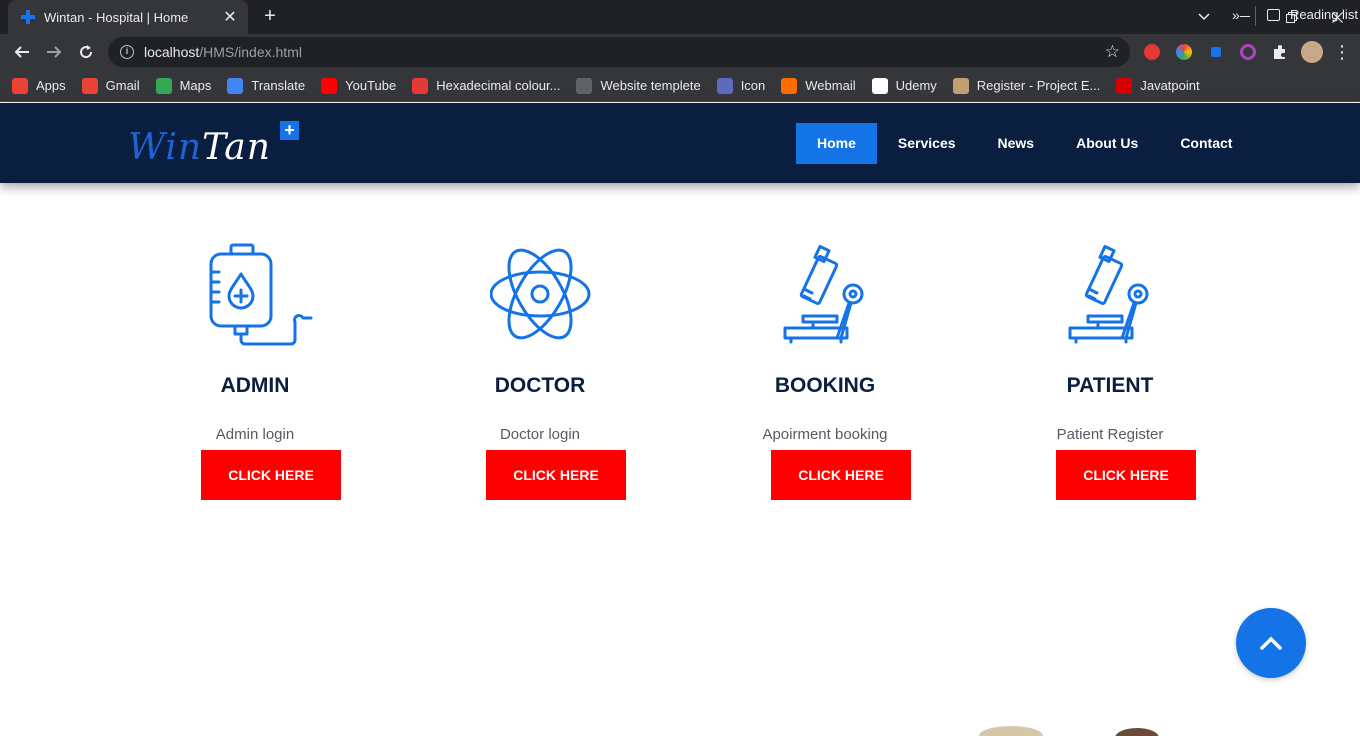  Describe the element at coordinates (1126, 475) in the screenshot. I see `patient-click-here-button: CLICK HERE` at that location.